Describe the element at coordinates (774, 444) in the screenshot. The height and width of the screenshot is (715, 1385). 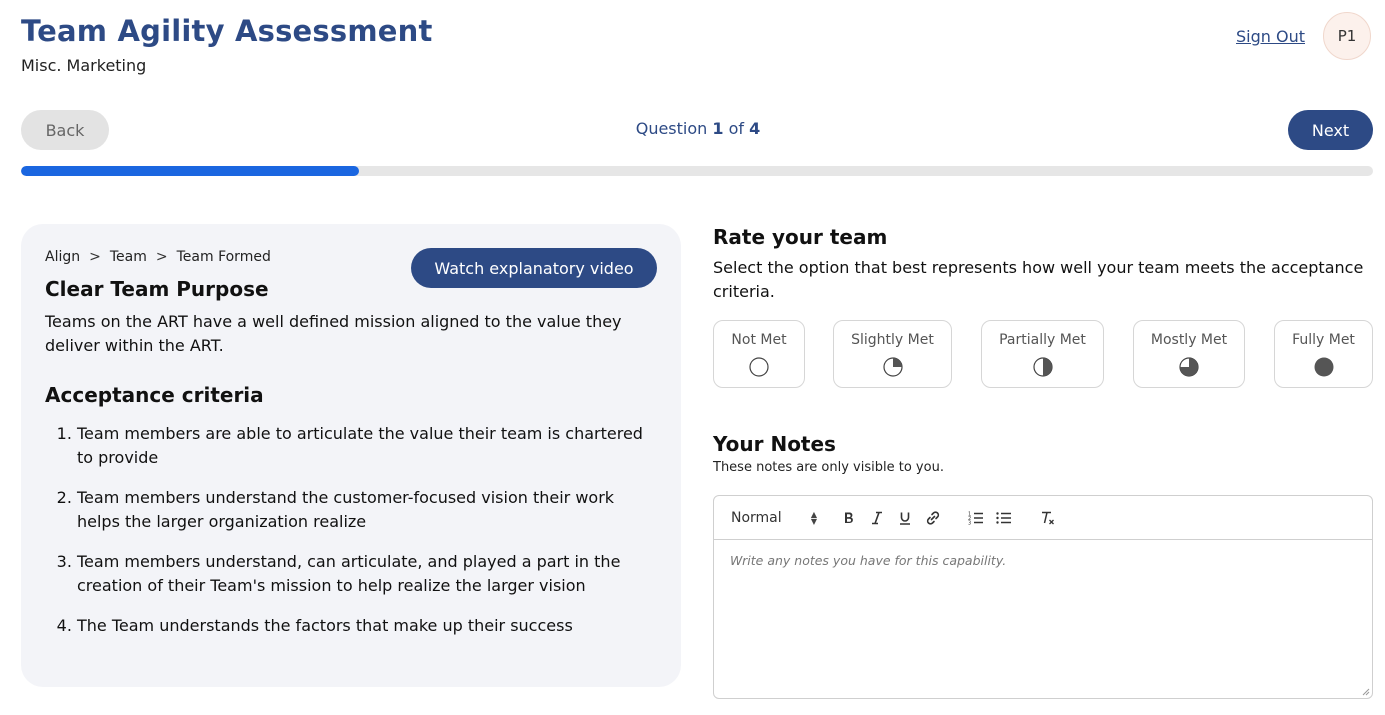
I see `notes-heading: Your Notes` at that location.